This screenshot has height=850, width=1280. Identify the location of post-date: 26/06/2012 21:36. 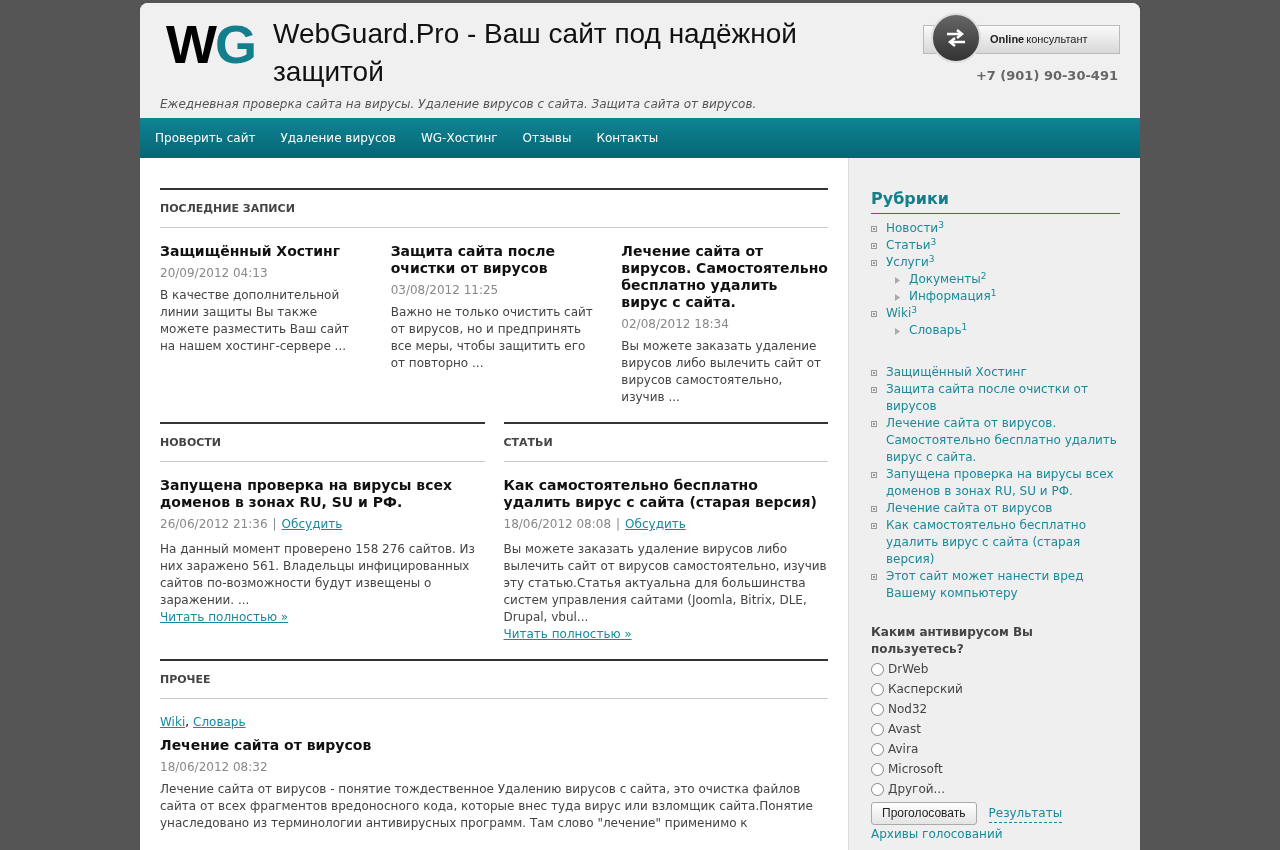
(214, 524).